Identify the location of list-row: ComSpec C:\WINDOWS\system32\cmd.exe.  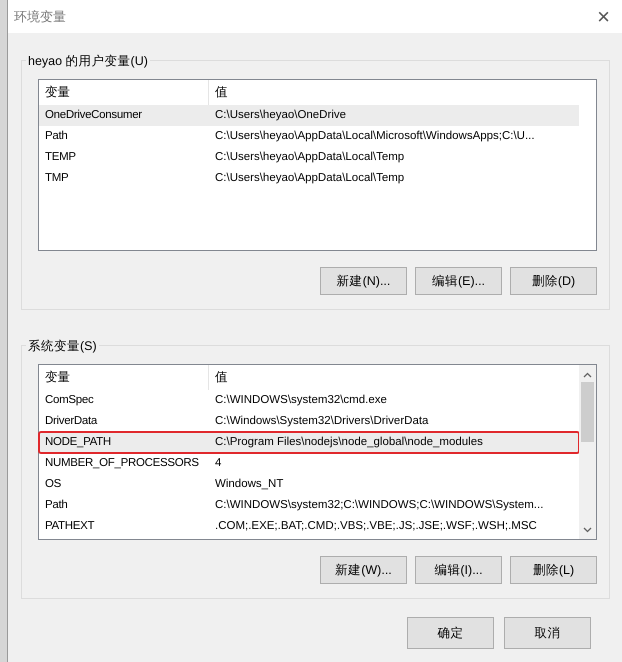
(309, 400).